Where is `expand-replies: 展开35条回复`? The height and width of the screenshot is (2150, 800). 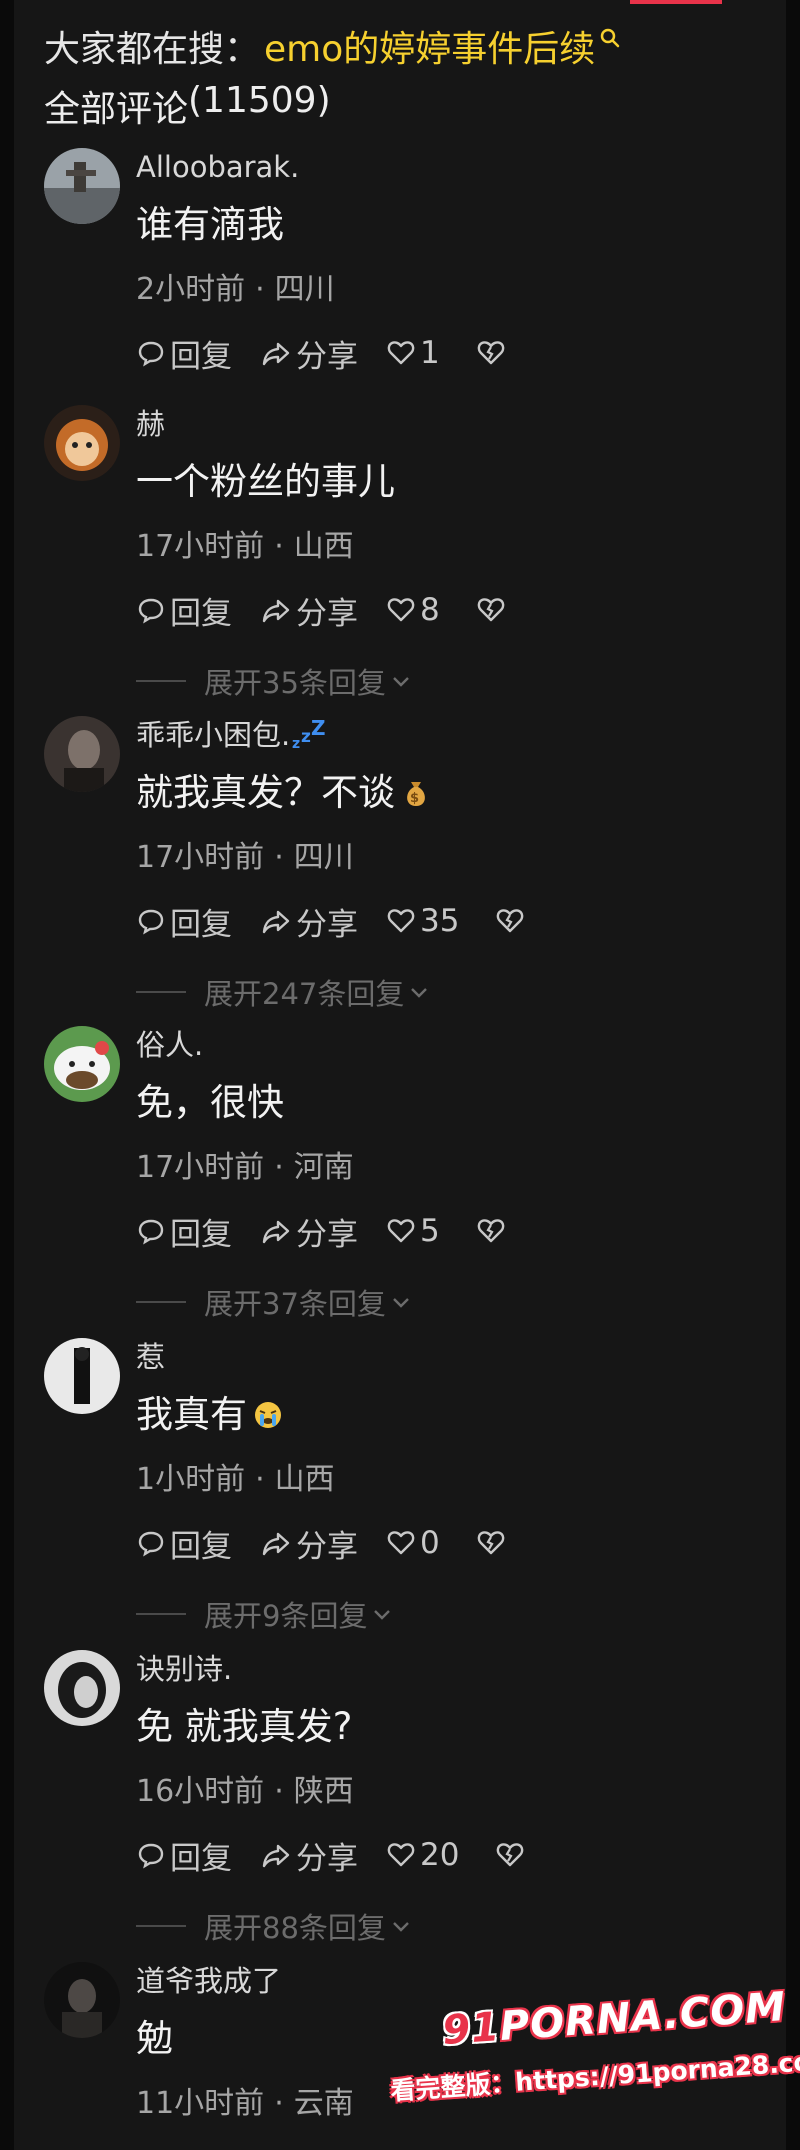 expand-replies: 展开35条回复 is located at coordinates (446, 681).